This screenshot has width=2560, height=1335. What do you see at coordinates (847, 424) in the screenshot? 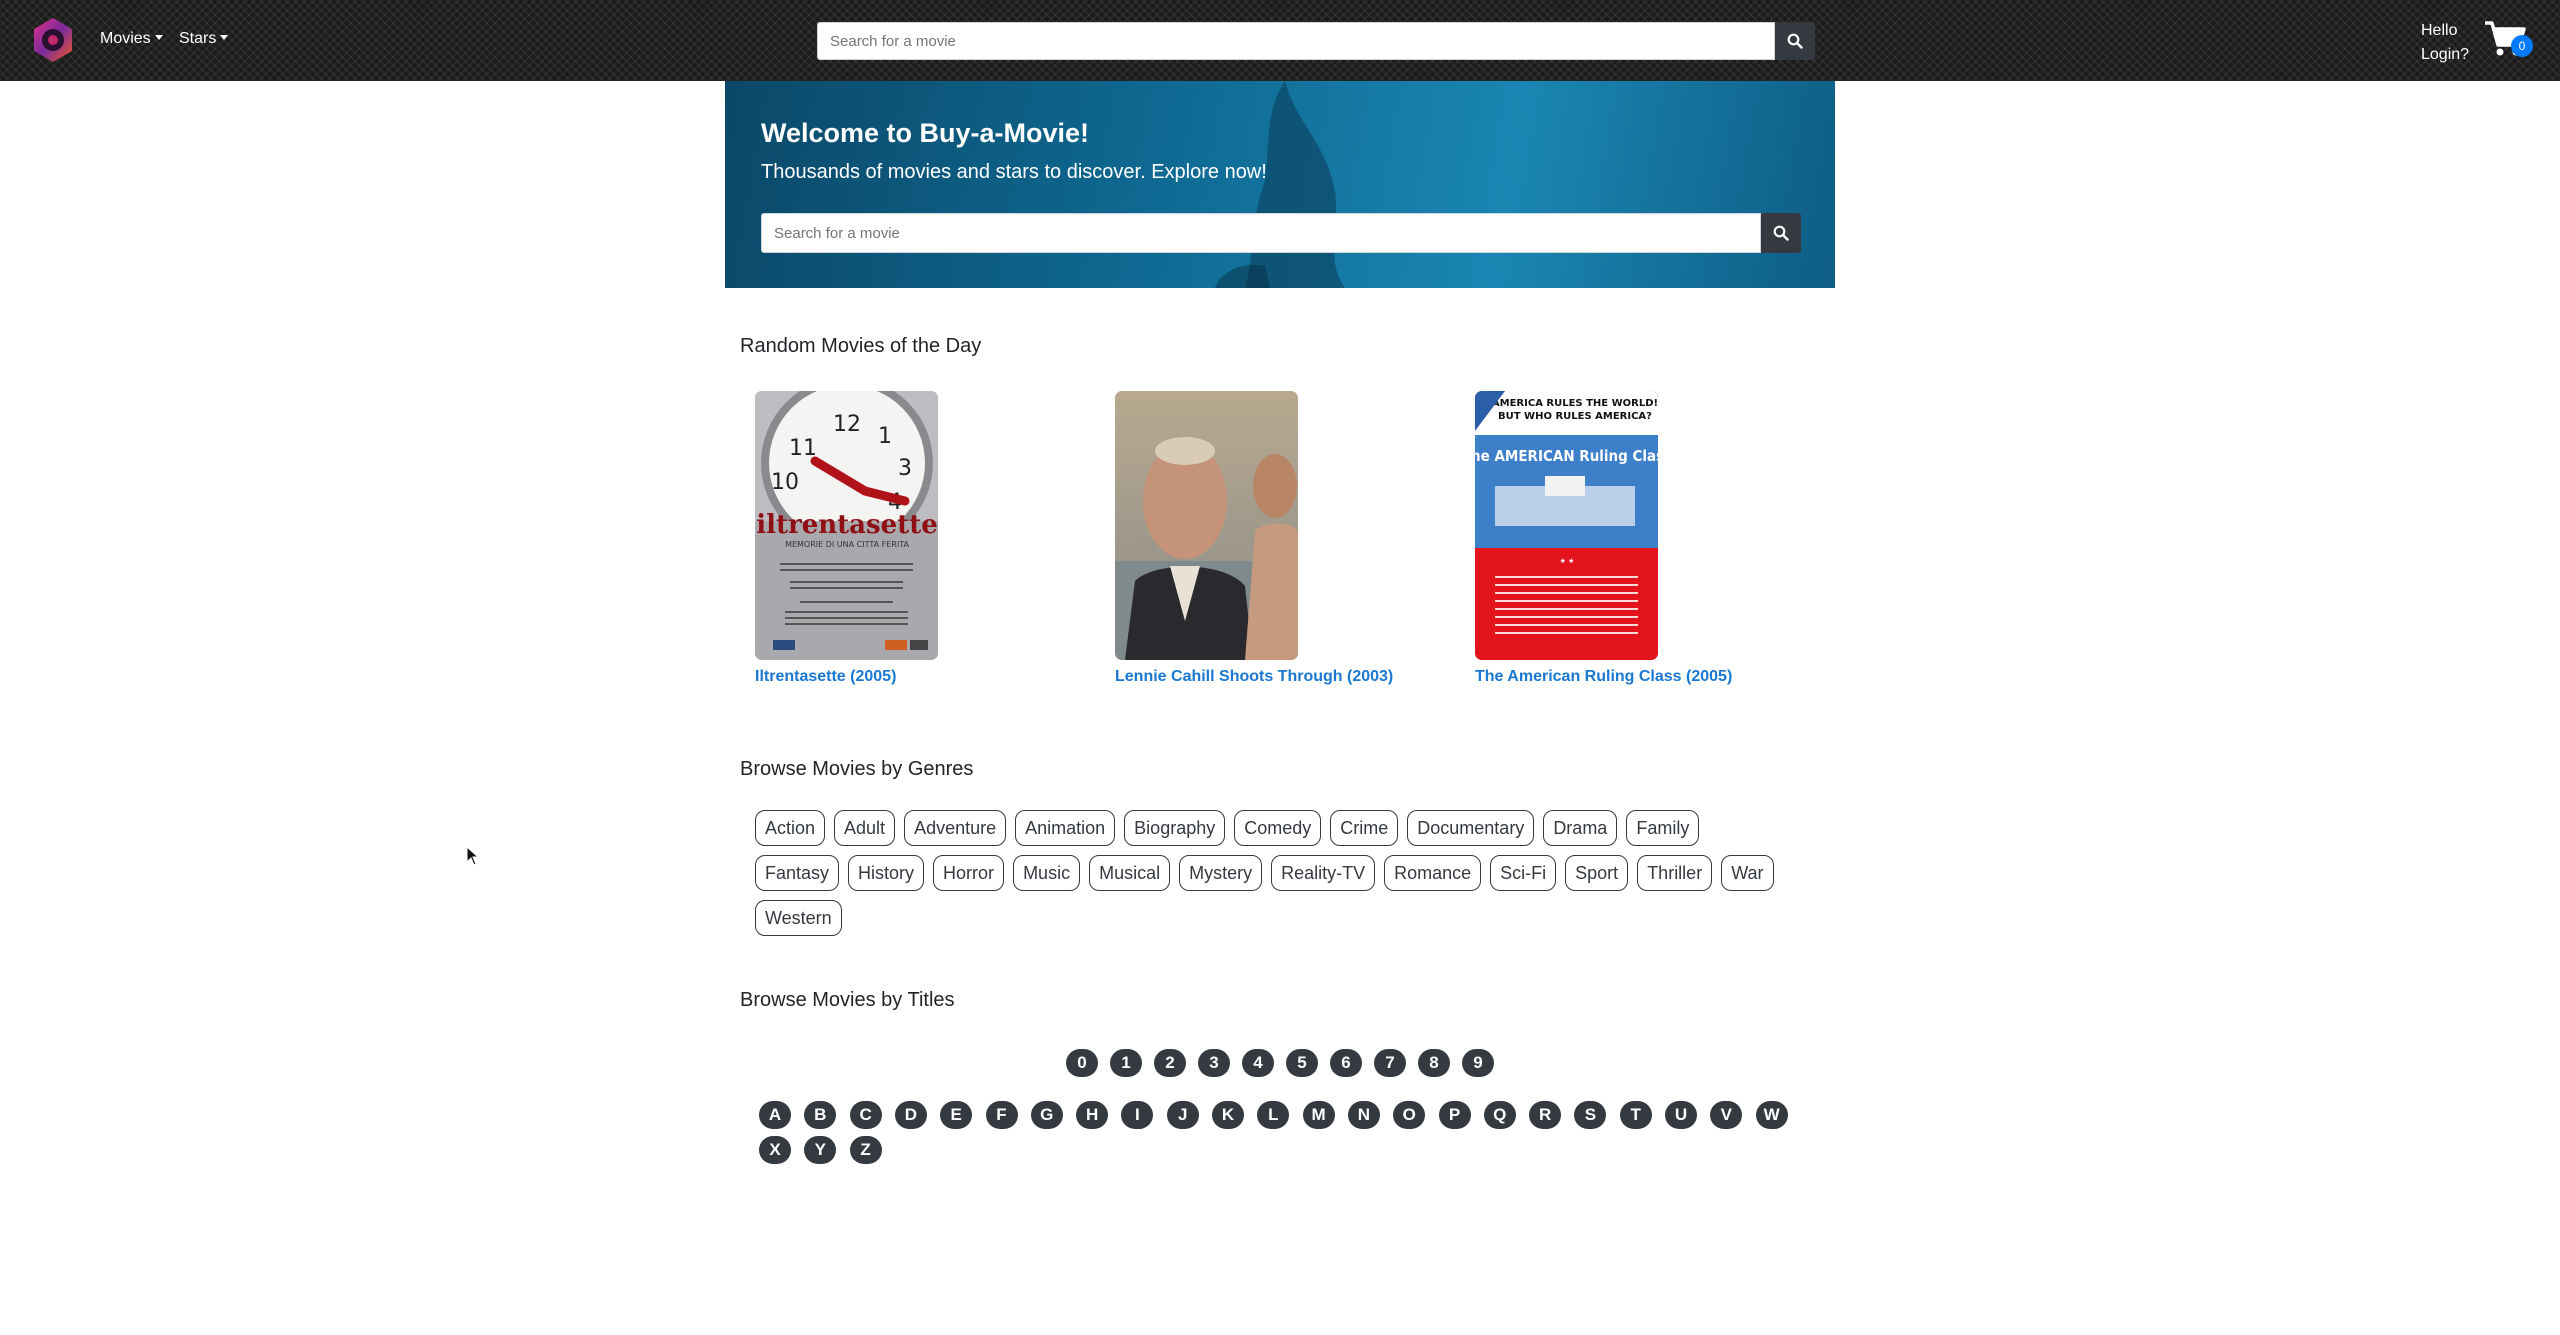
I see `svg-text: 12` at bounding box center [847, 424].